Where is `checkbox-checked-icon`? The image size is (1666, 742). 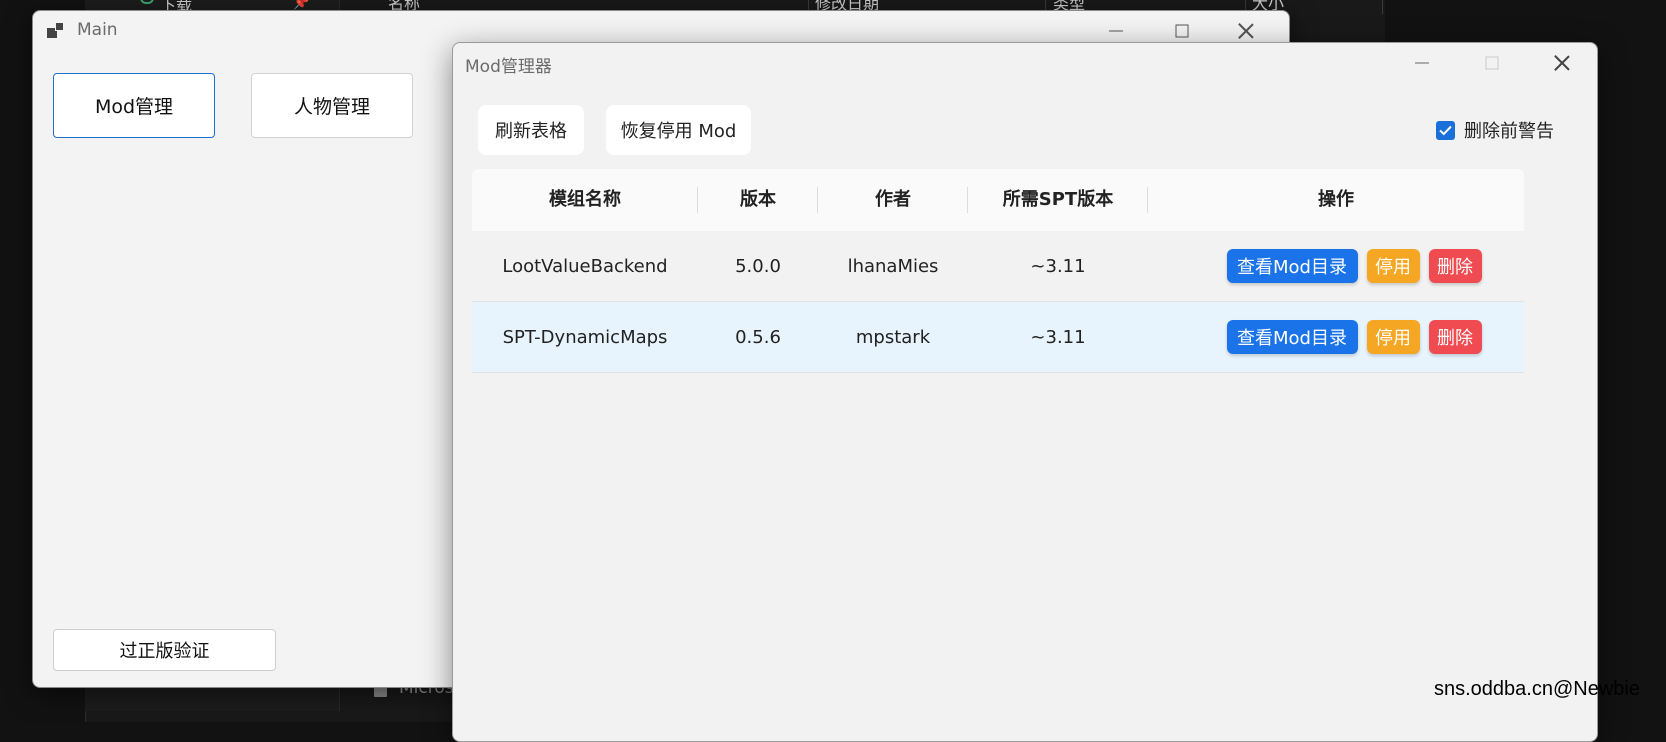 checkbox-checked-icon is located at coordinates (1445, 130).